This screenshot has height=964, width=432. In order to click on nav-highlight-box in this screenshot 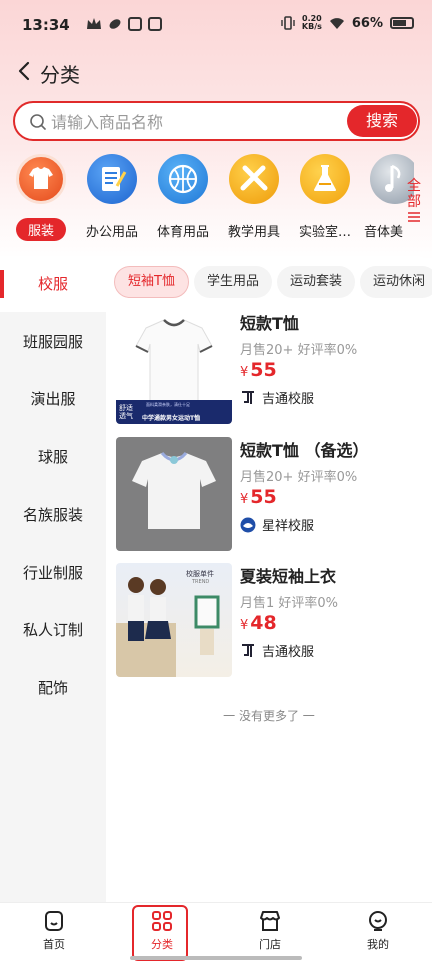, I will do `click(160, 933)`.